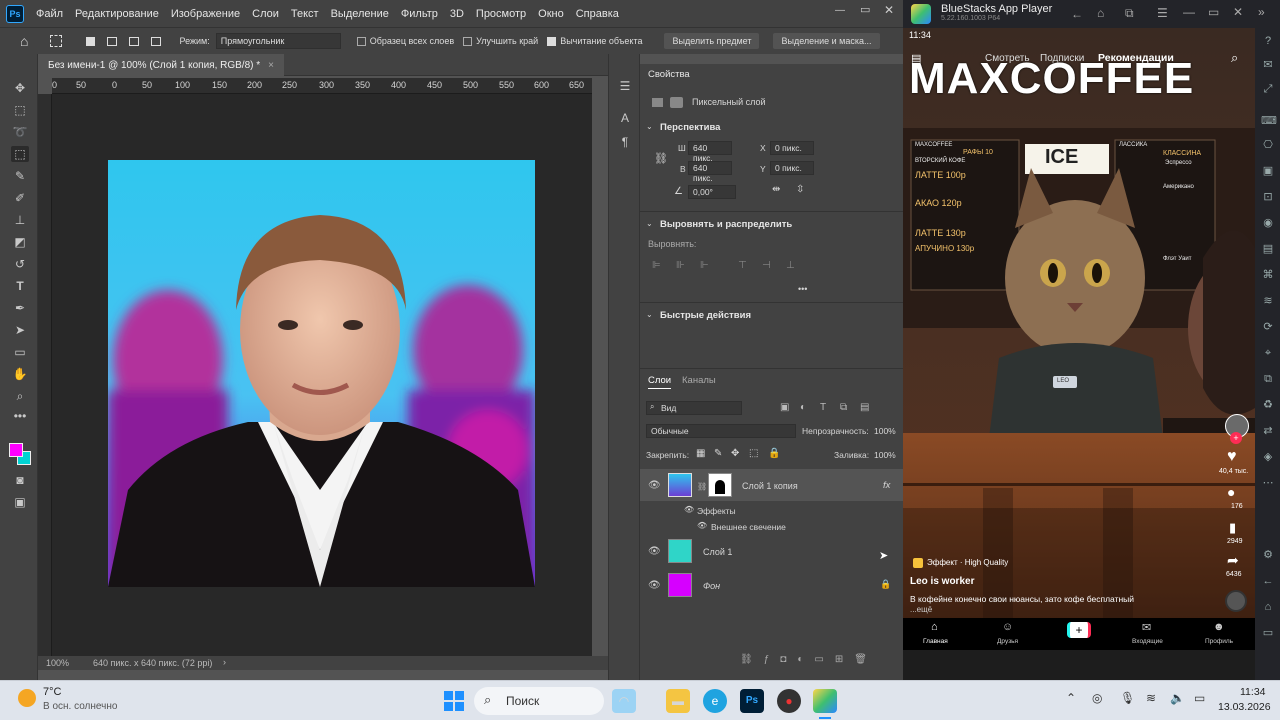  Describe the element at coordinates (20, 330) in the screenshot. I see `path-selection-tool-icon: ➤` at that location.